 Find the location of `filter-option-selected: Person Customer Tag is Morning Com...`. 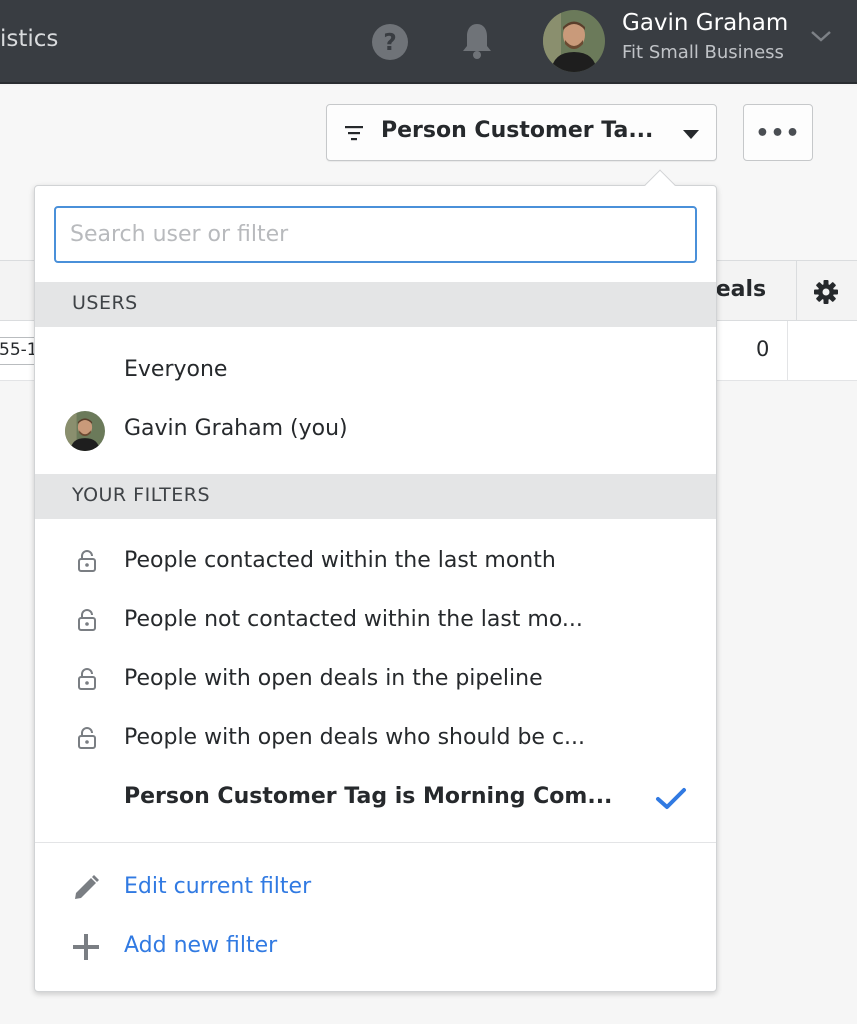

filter-option-selected: Person Customer Tag is Morning Com... is located at coordinates (375, 798).